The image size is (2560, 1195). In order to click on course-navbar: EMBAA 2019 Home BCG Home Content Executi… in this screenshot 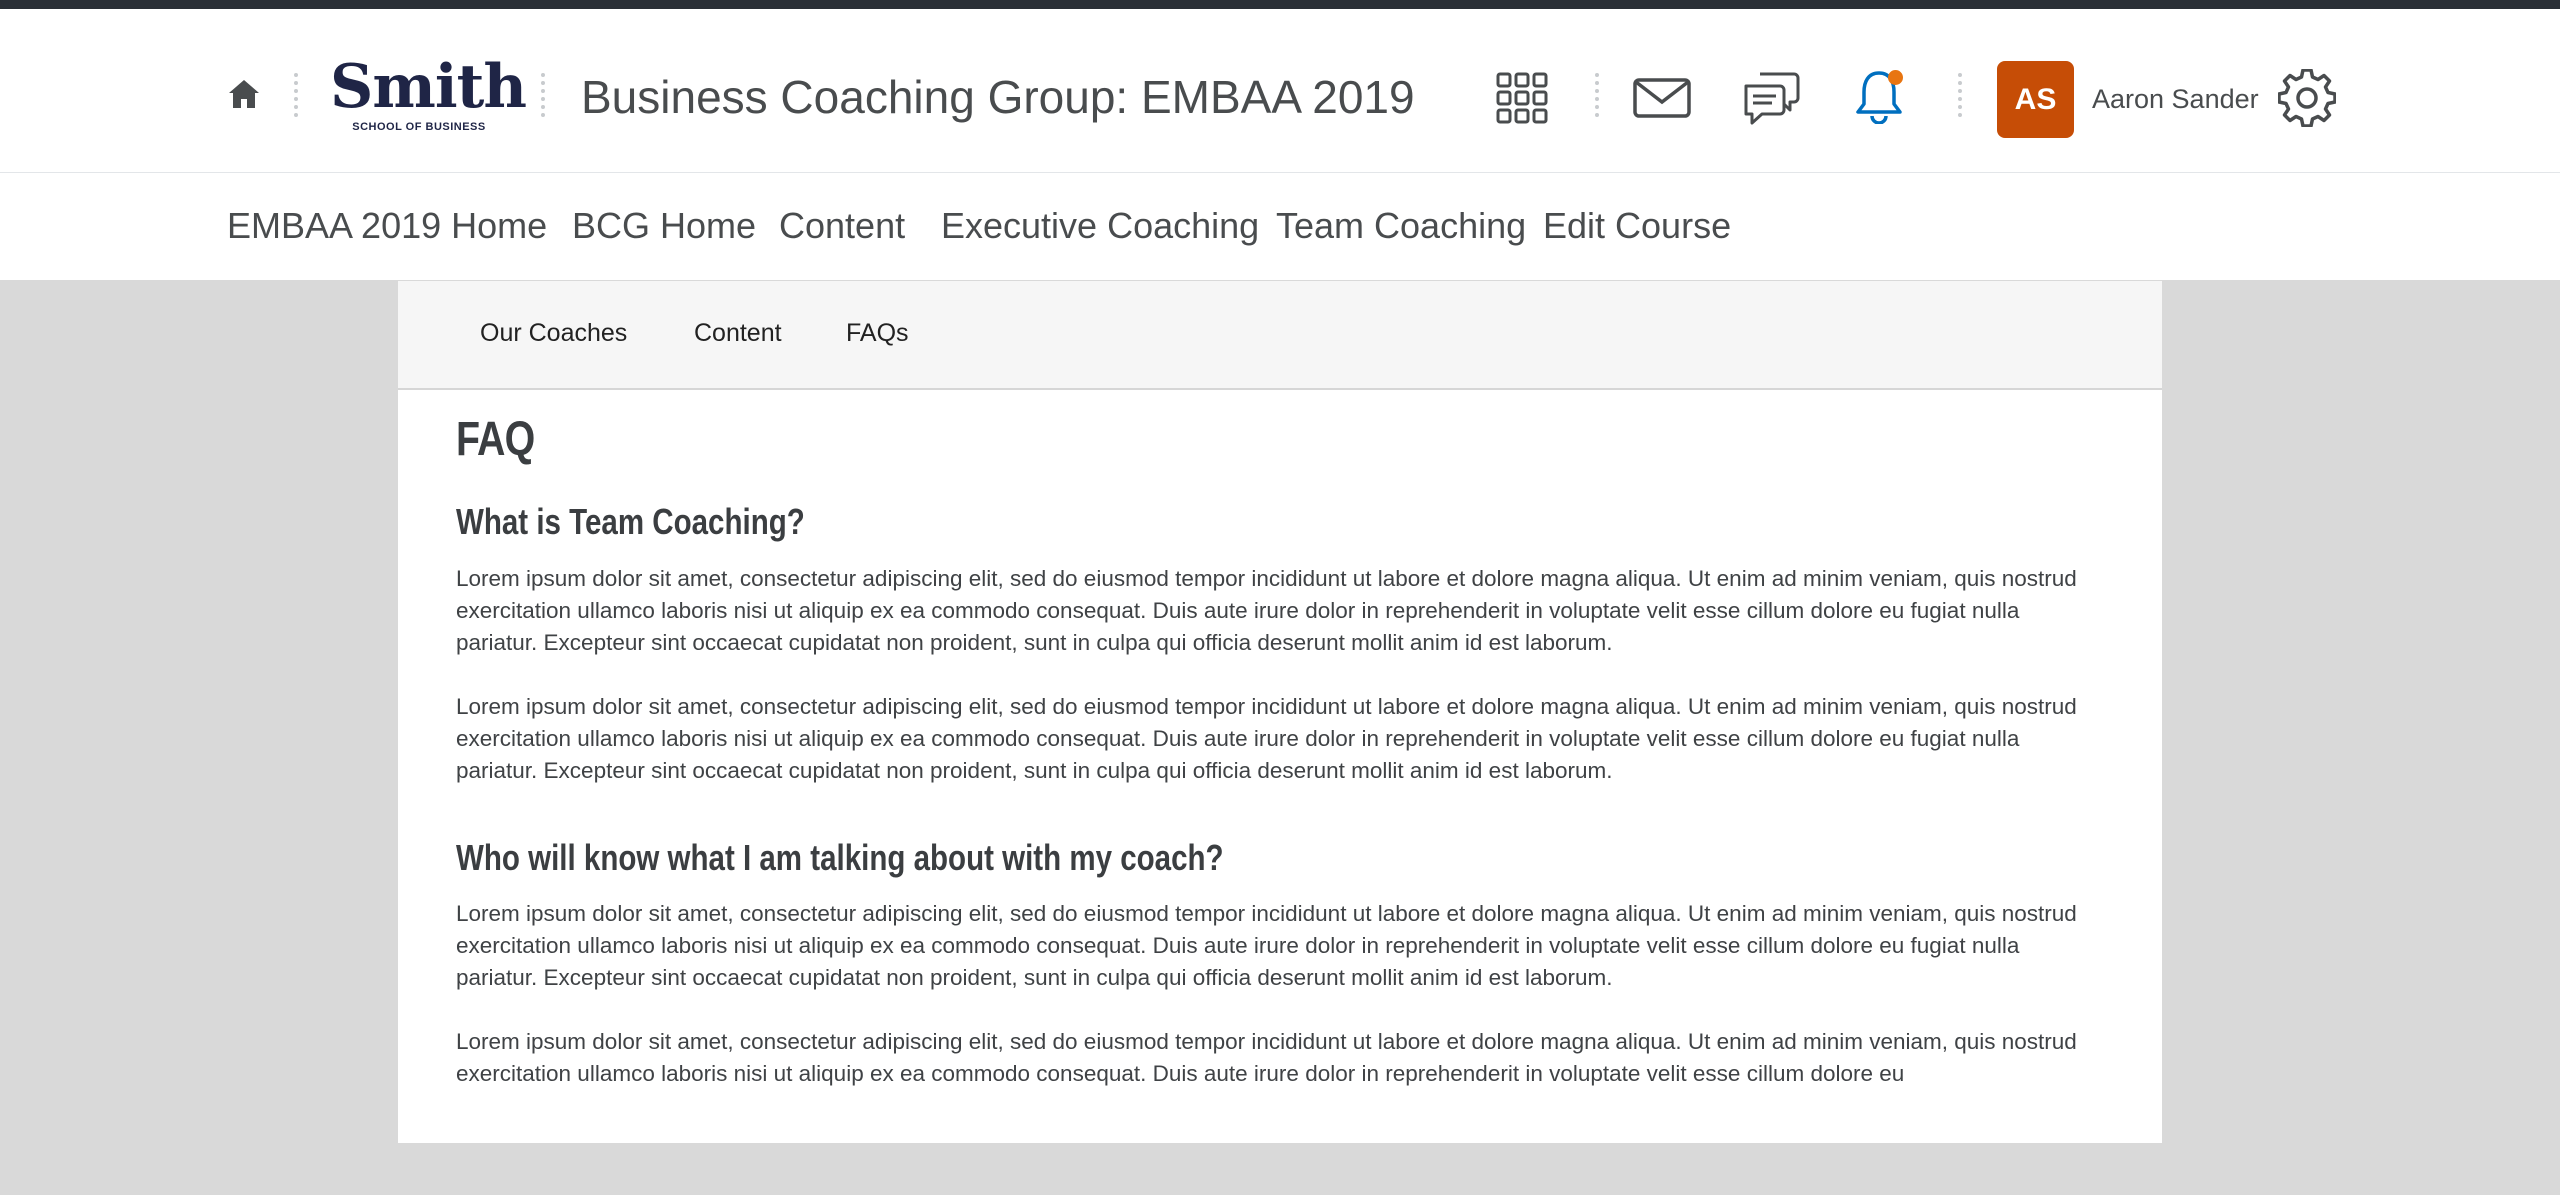, I will do `click(1280, 226)`.